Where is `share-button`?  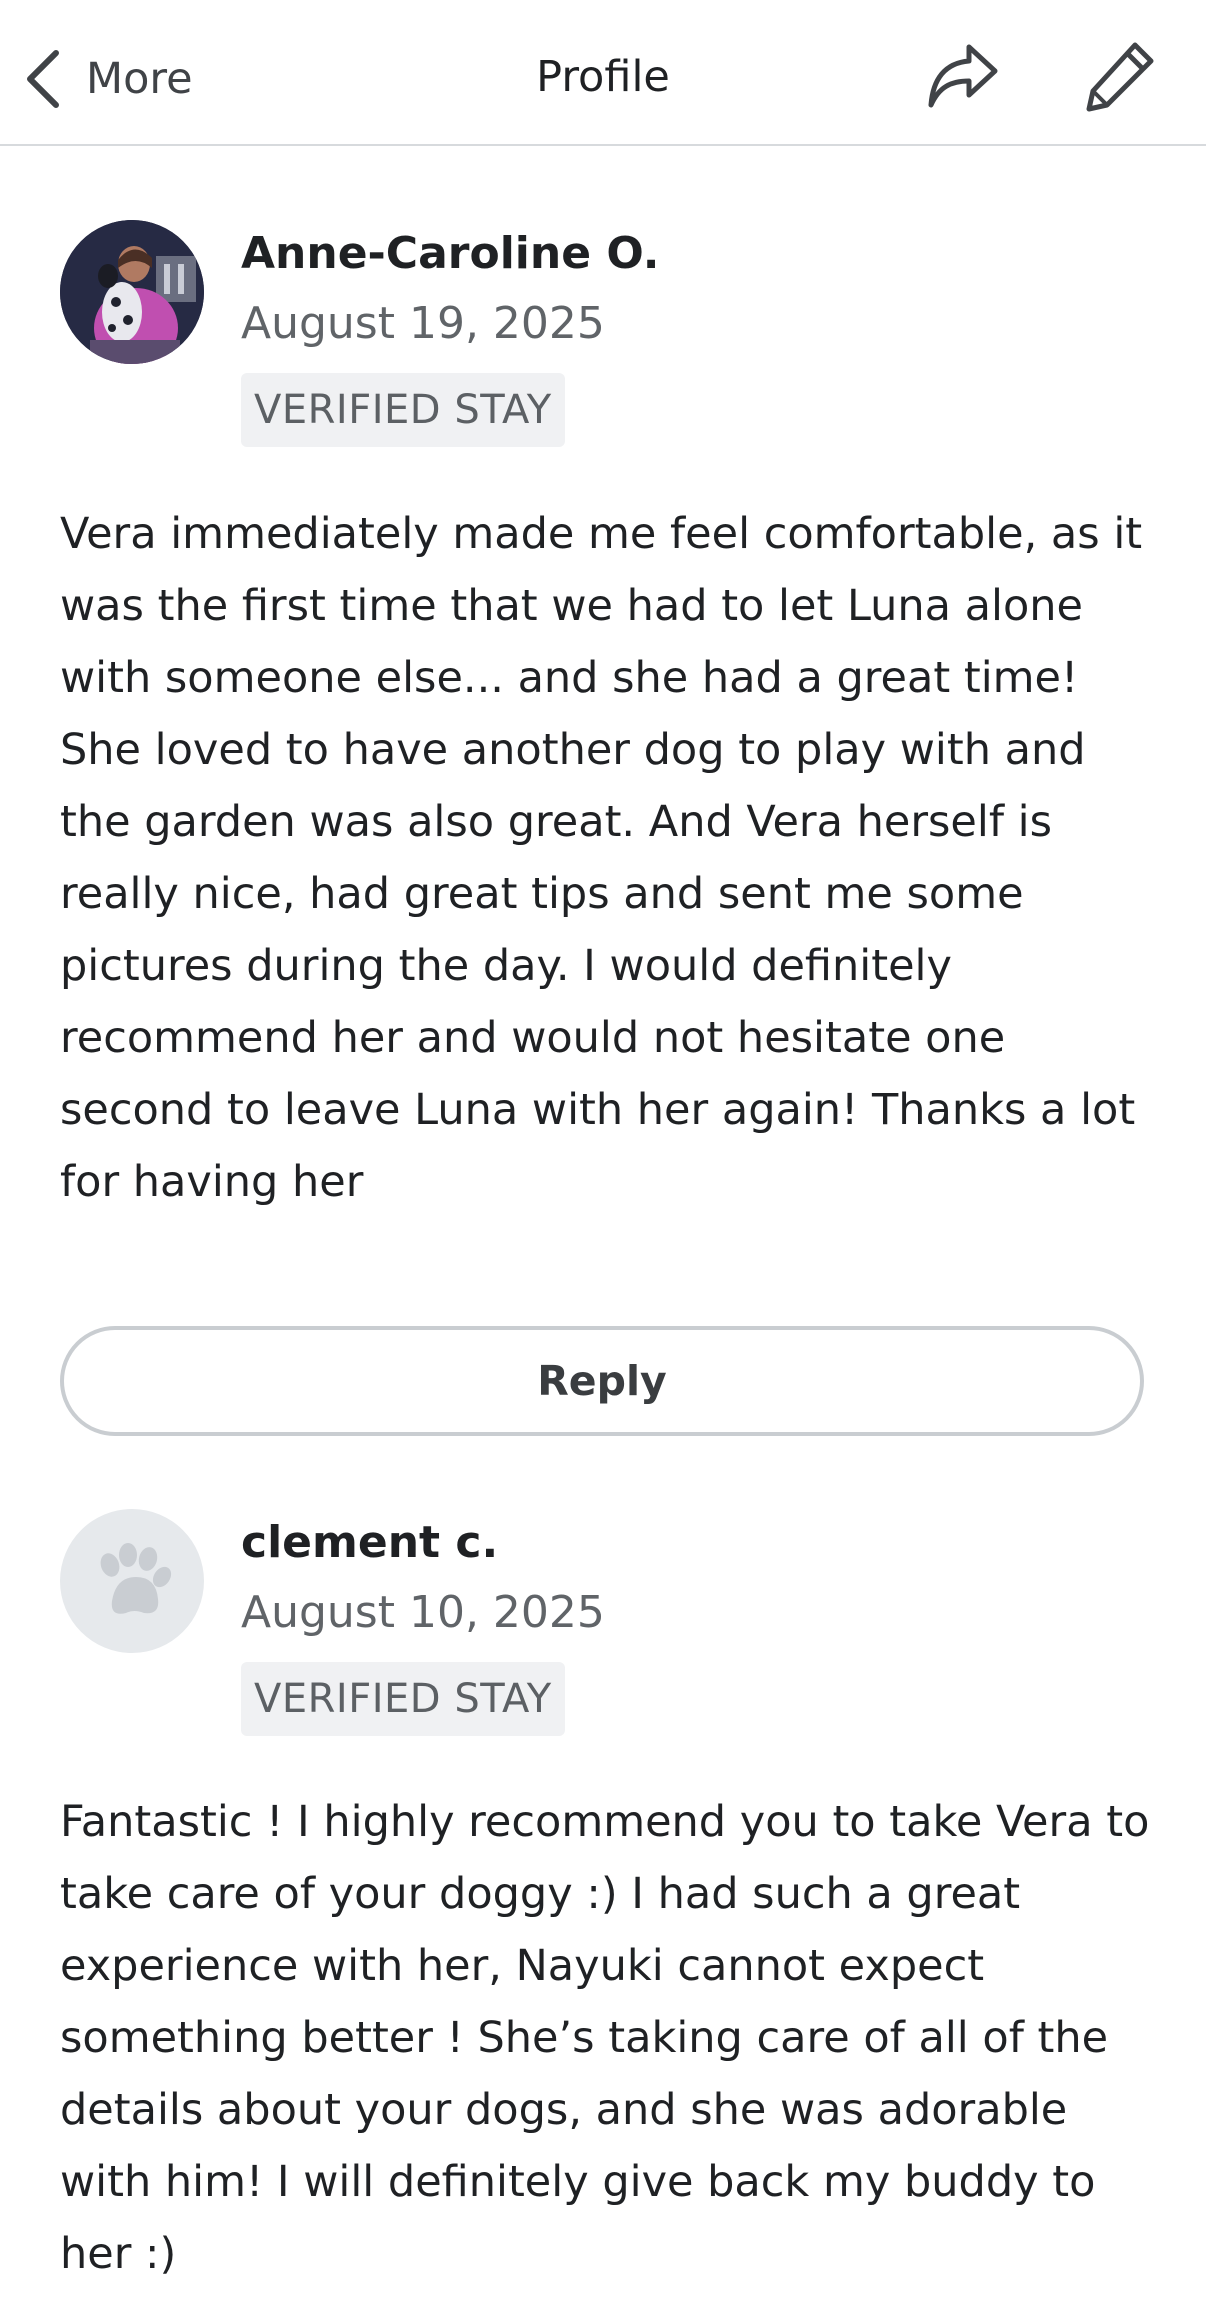 share-button is located at coordinates (962, 76).